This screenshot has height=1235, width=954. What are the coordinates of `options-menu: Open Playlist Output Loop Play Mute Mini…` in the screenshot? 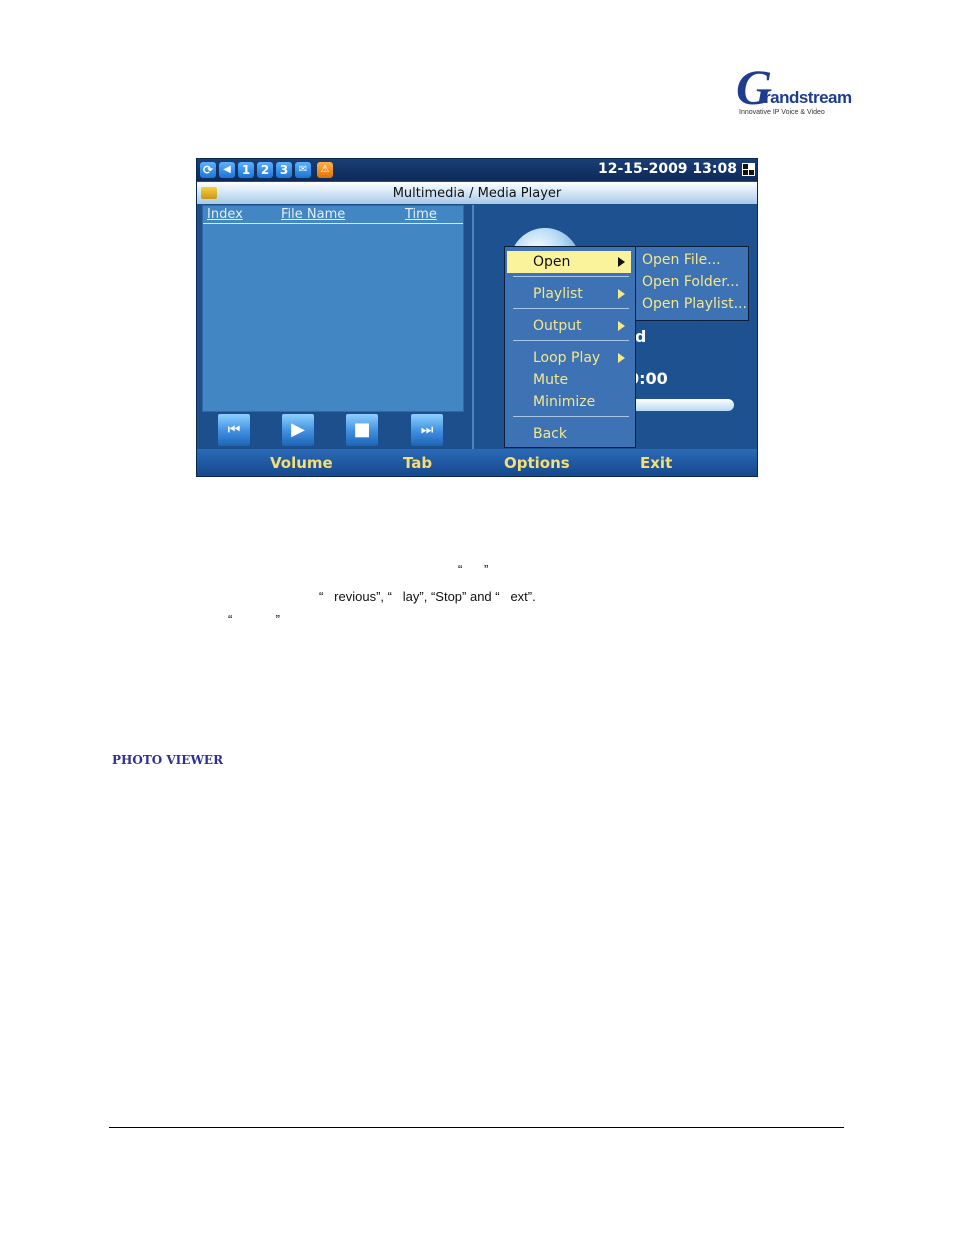 It's located at (570, 347).